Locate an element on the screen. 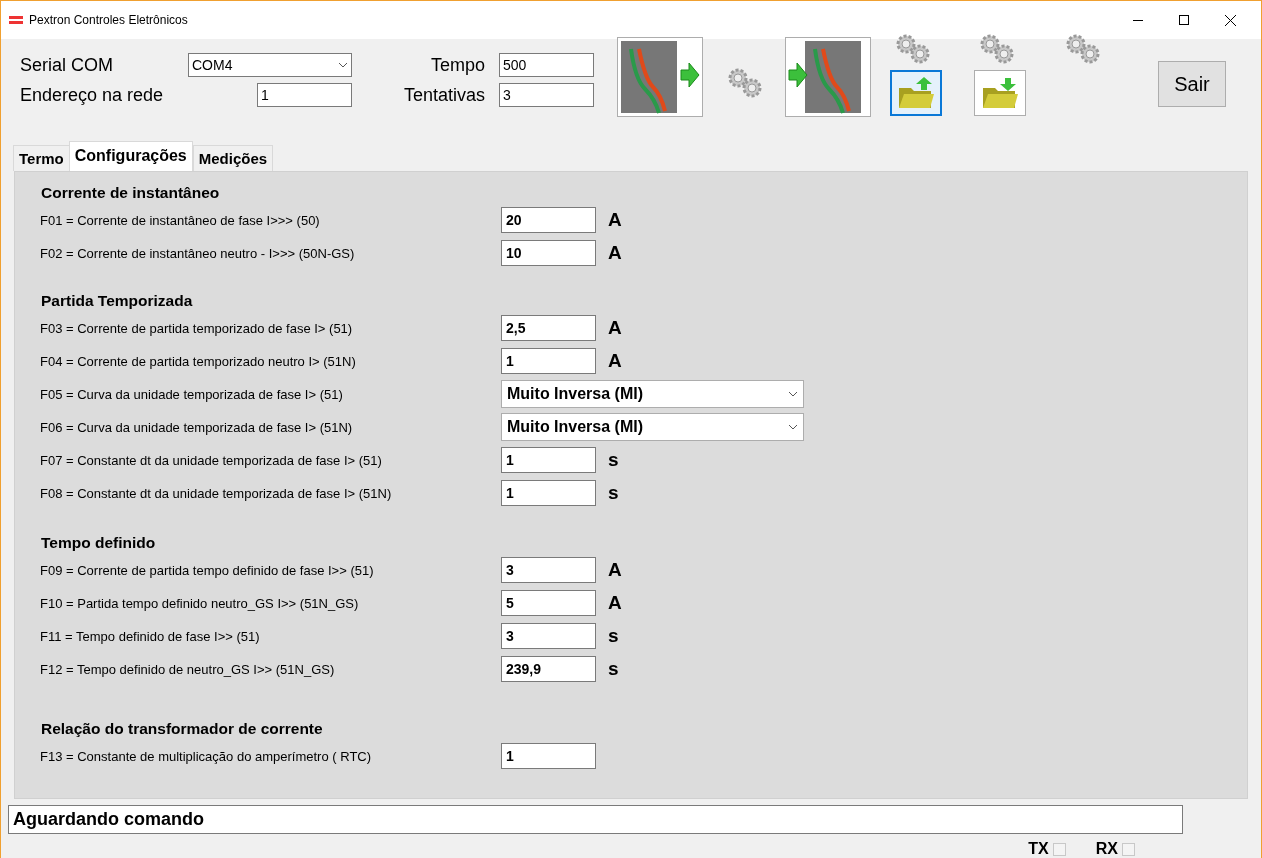 This screenshot has height=858, width=1262. folder-upload-icon is located at coordinates (916, 93).